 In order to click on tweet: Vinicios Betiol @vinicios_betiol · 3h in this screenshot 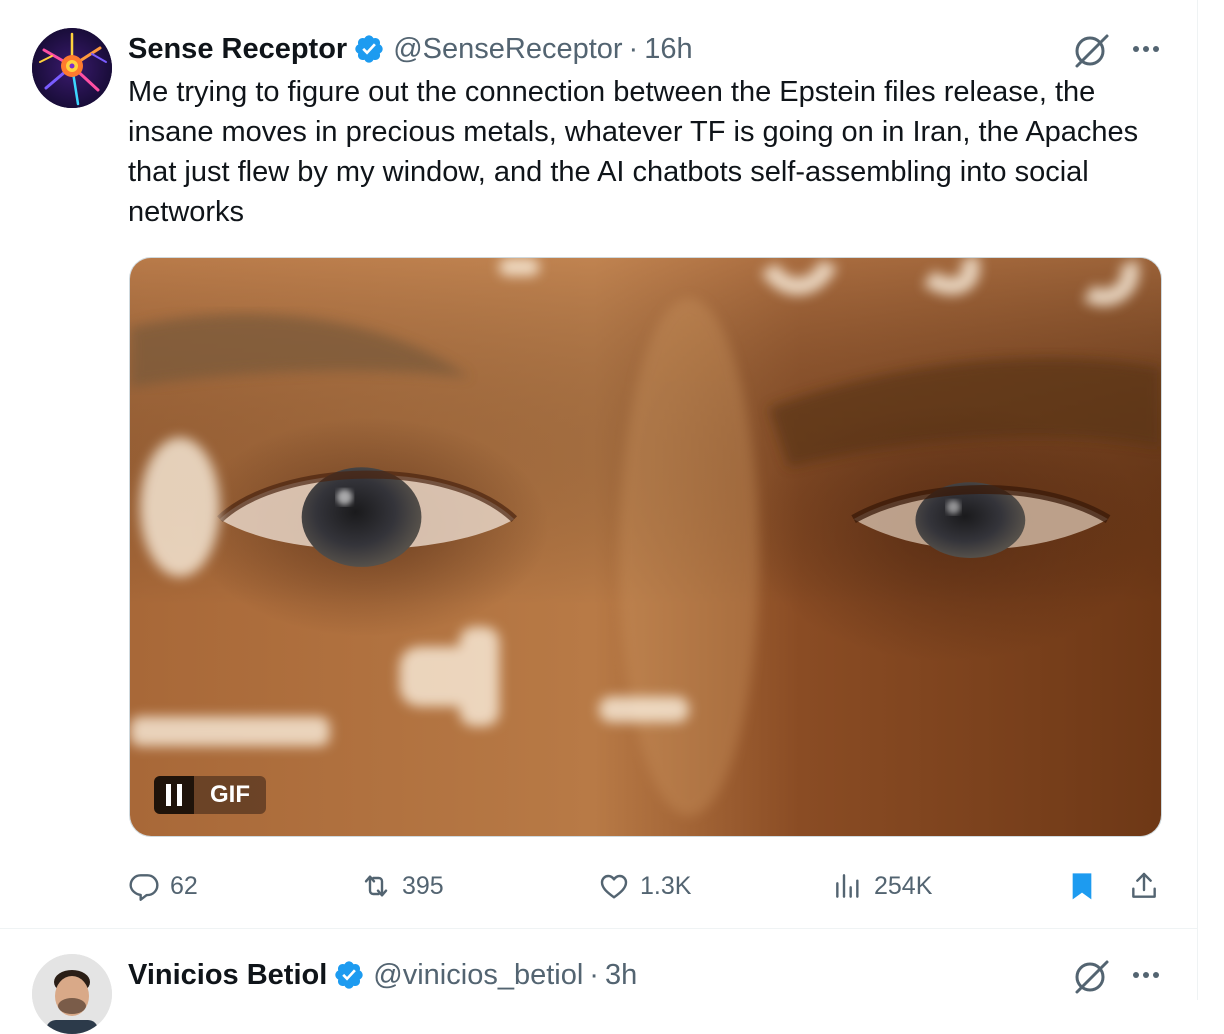, I will do `click(598, 981)`.